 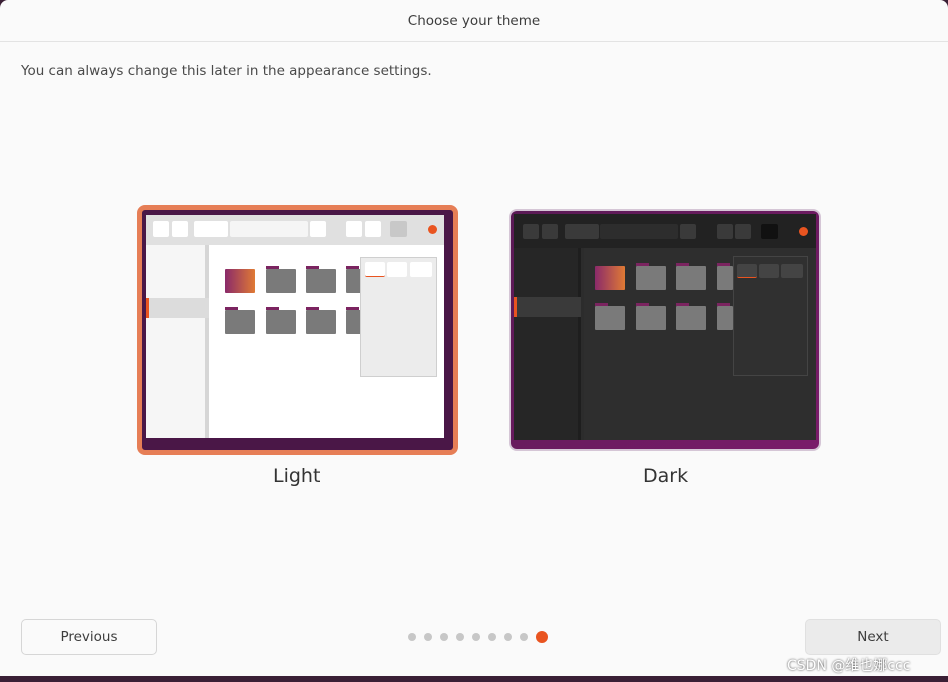 I want to click on light-theme-preview, so click(x=295, y=326).